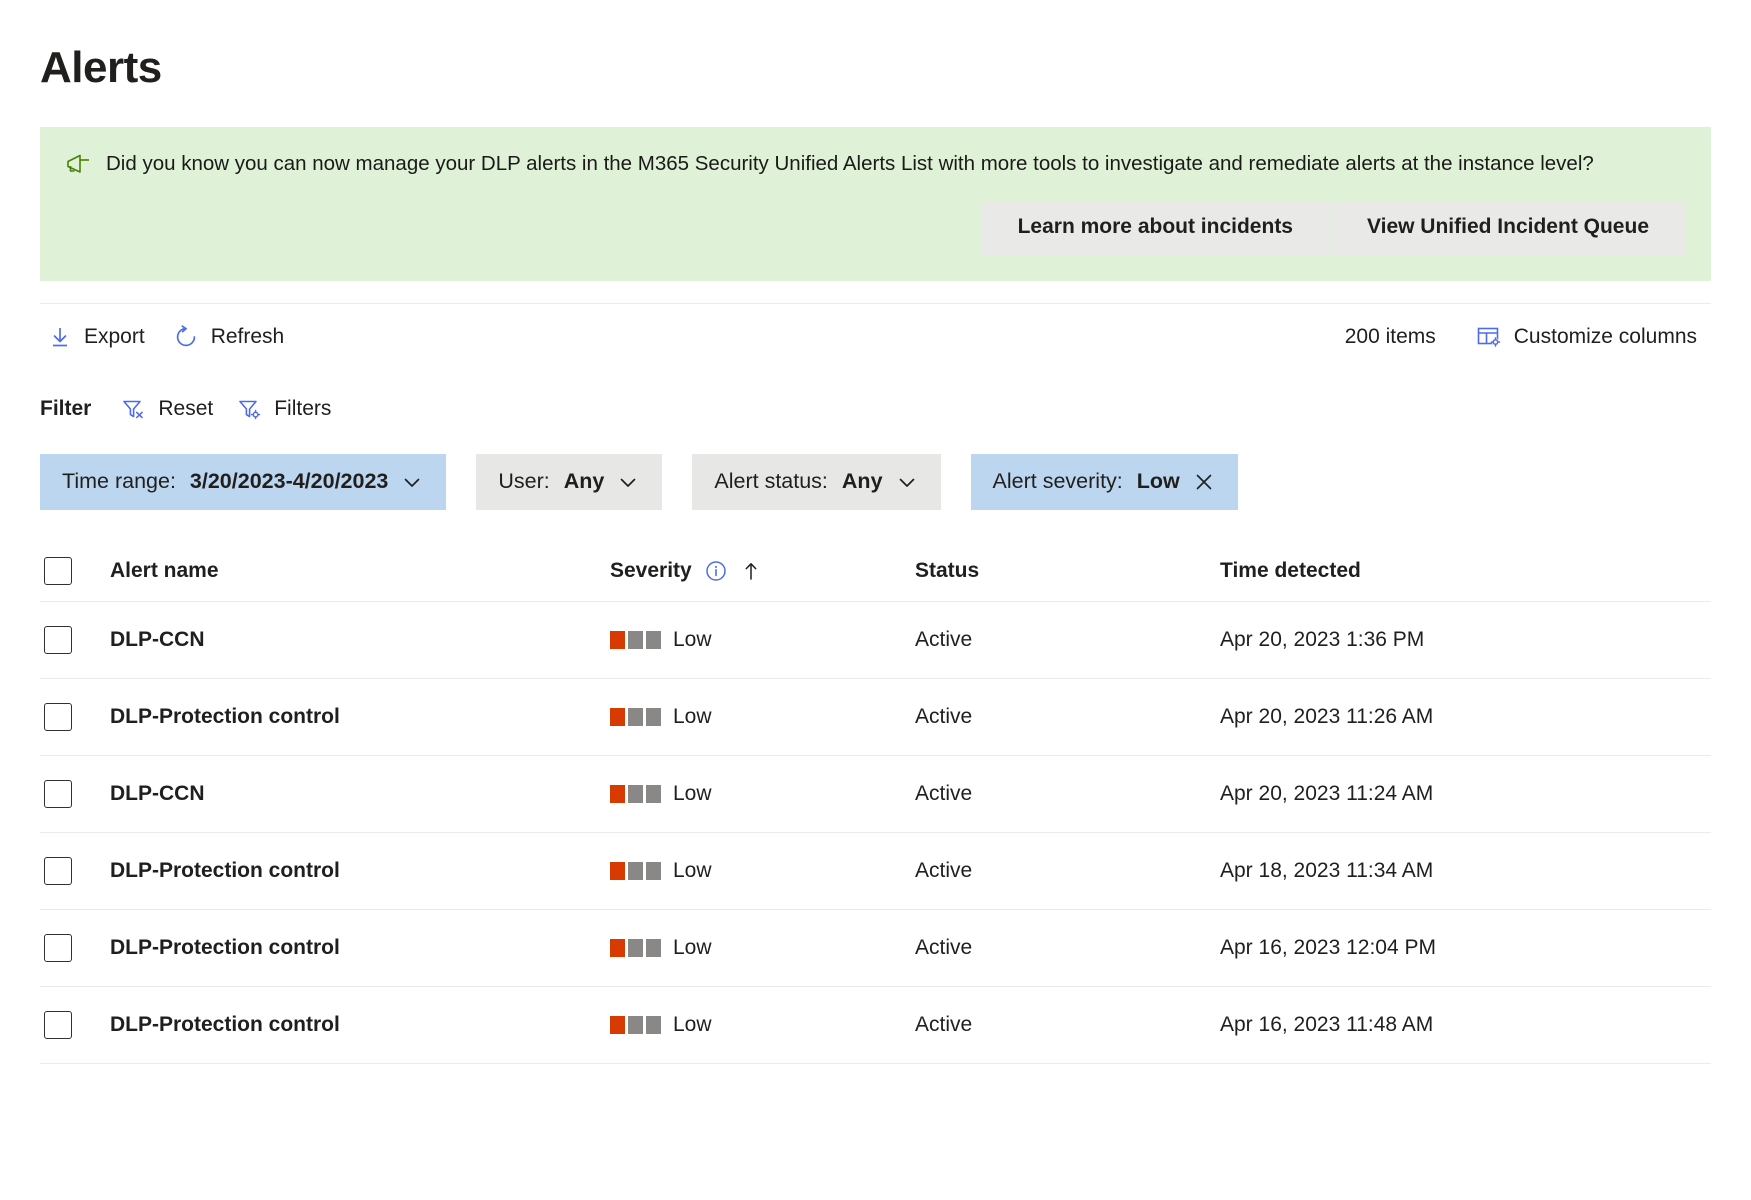  I want to click on page-title: Alerts, so click(101, 67).